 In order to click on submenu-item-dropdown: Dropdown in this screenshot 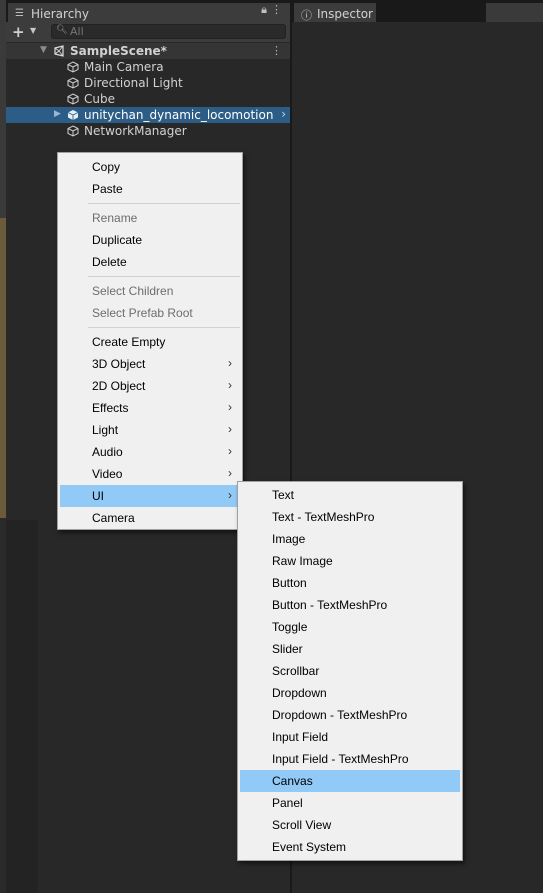, I will do `click(350, 693)`.